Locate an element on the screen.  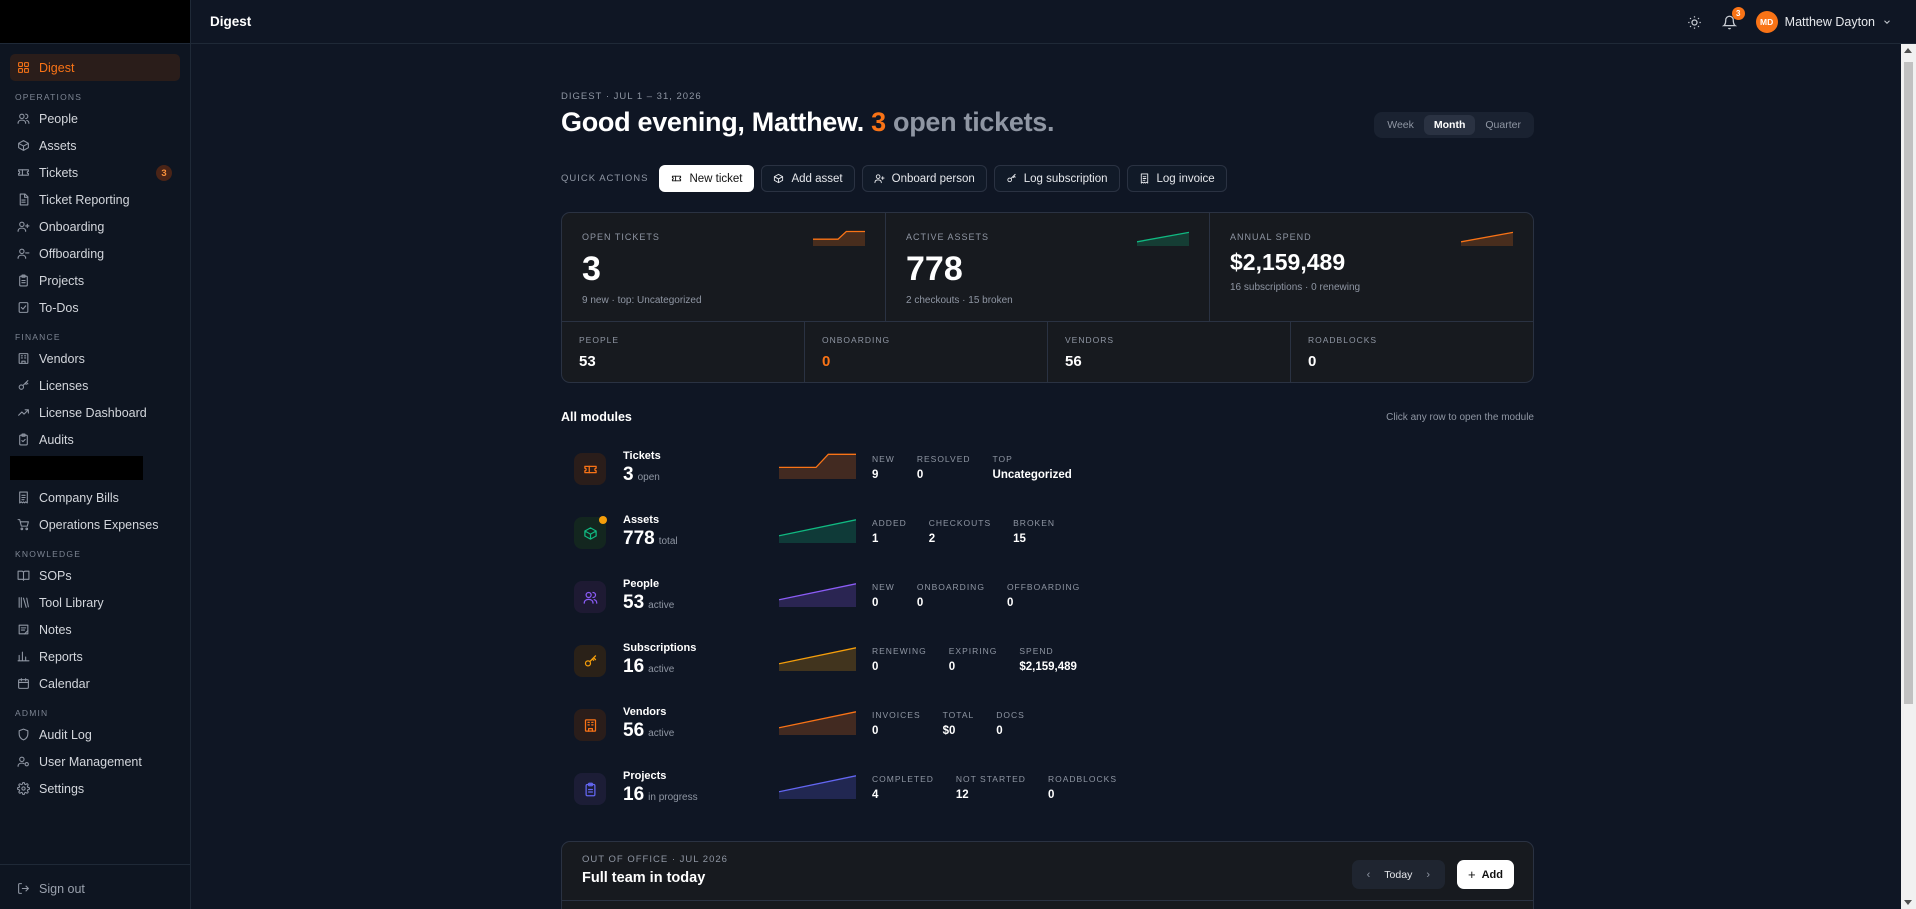
ticket-icon is located at coordinates (23, 173).